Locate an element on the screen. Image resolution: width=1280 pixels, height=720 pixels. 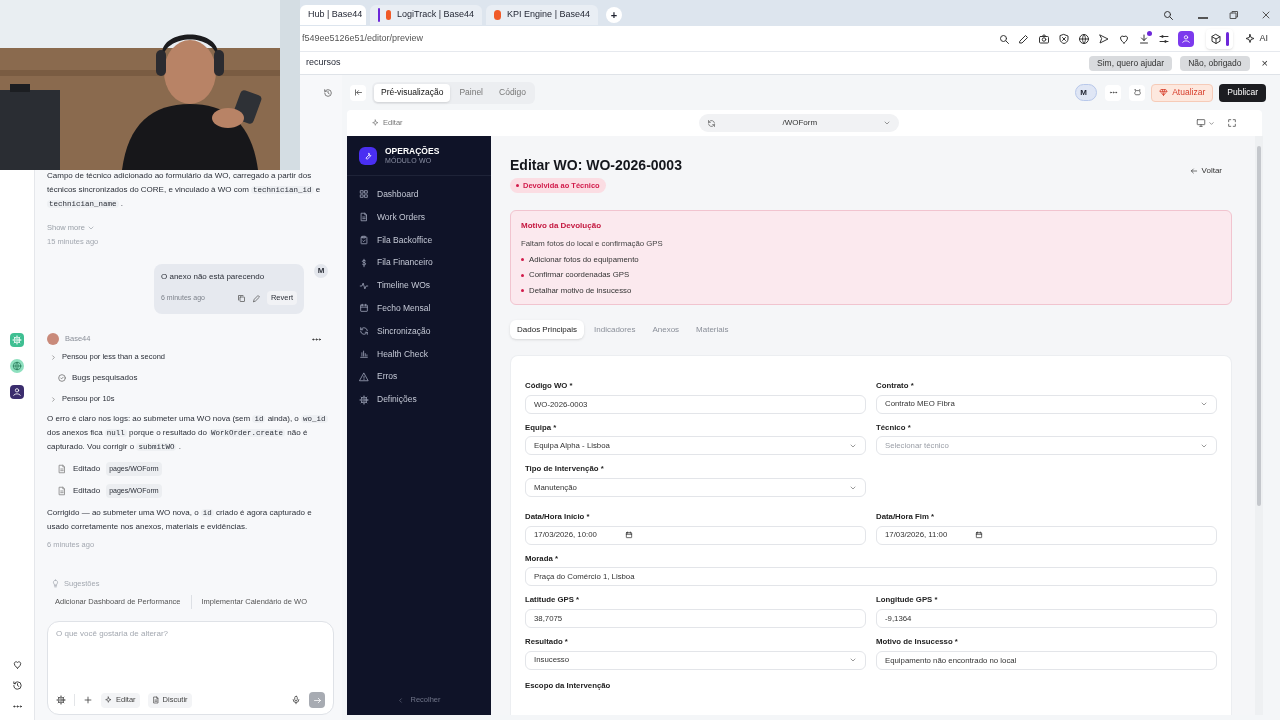
warning-icon is located at coordinates (364, 376).